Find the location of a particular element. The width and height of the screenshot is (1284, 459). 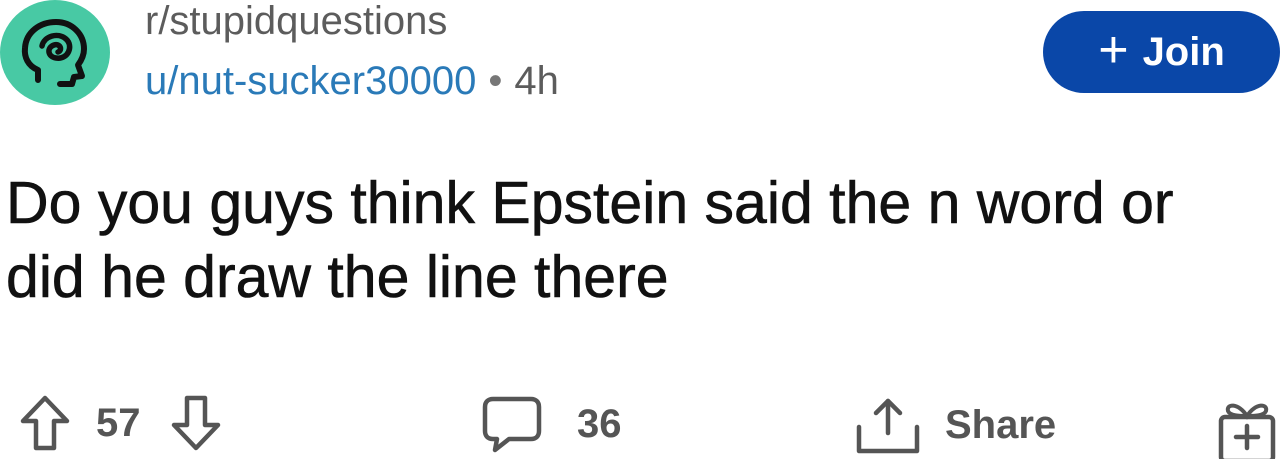

vote-score: 57 is located at coordinates (118, 423).